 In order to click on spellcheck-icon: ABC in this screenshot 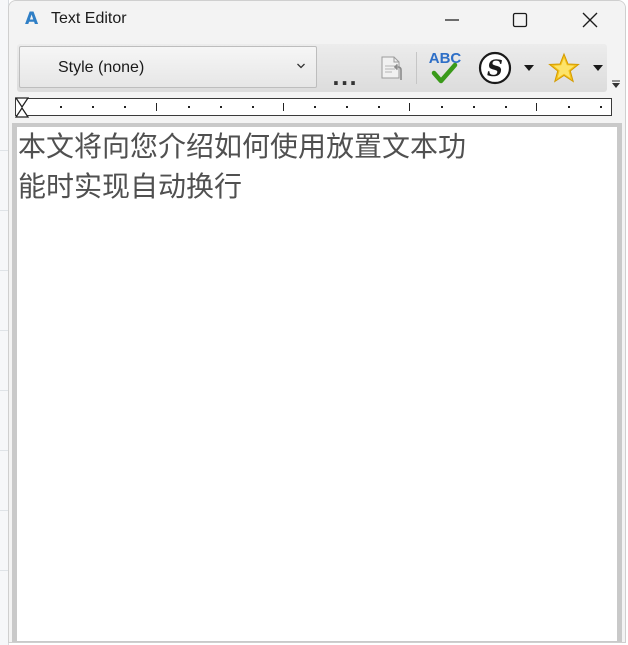, I will do `click(445, 67)`.